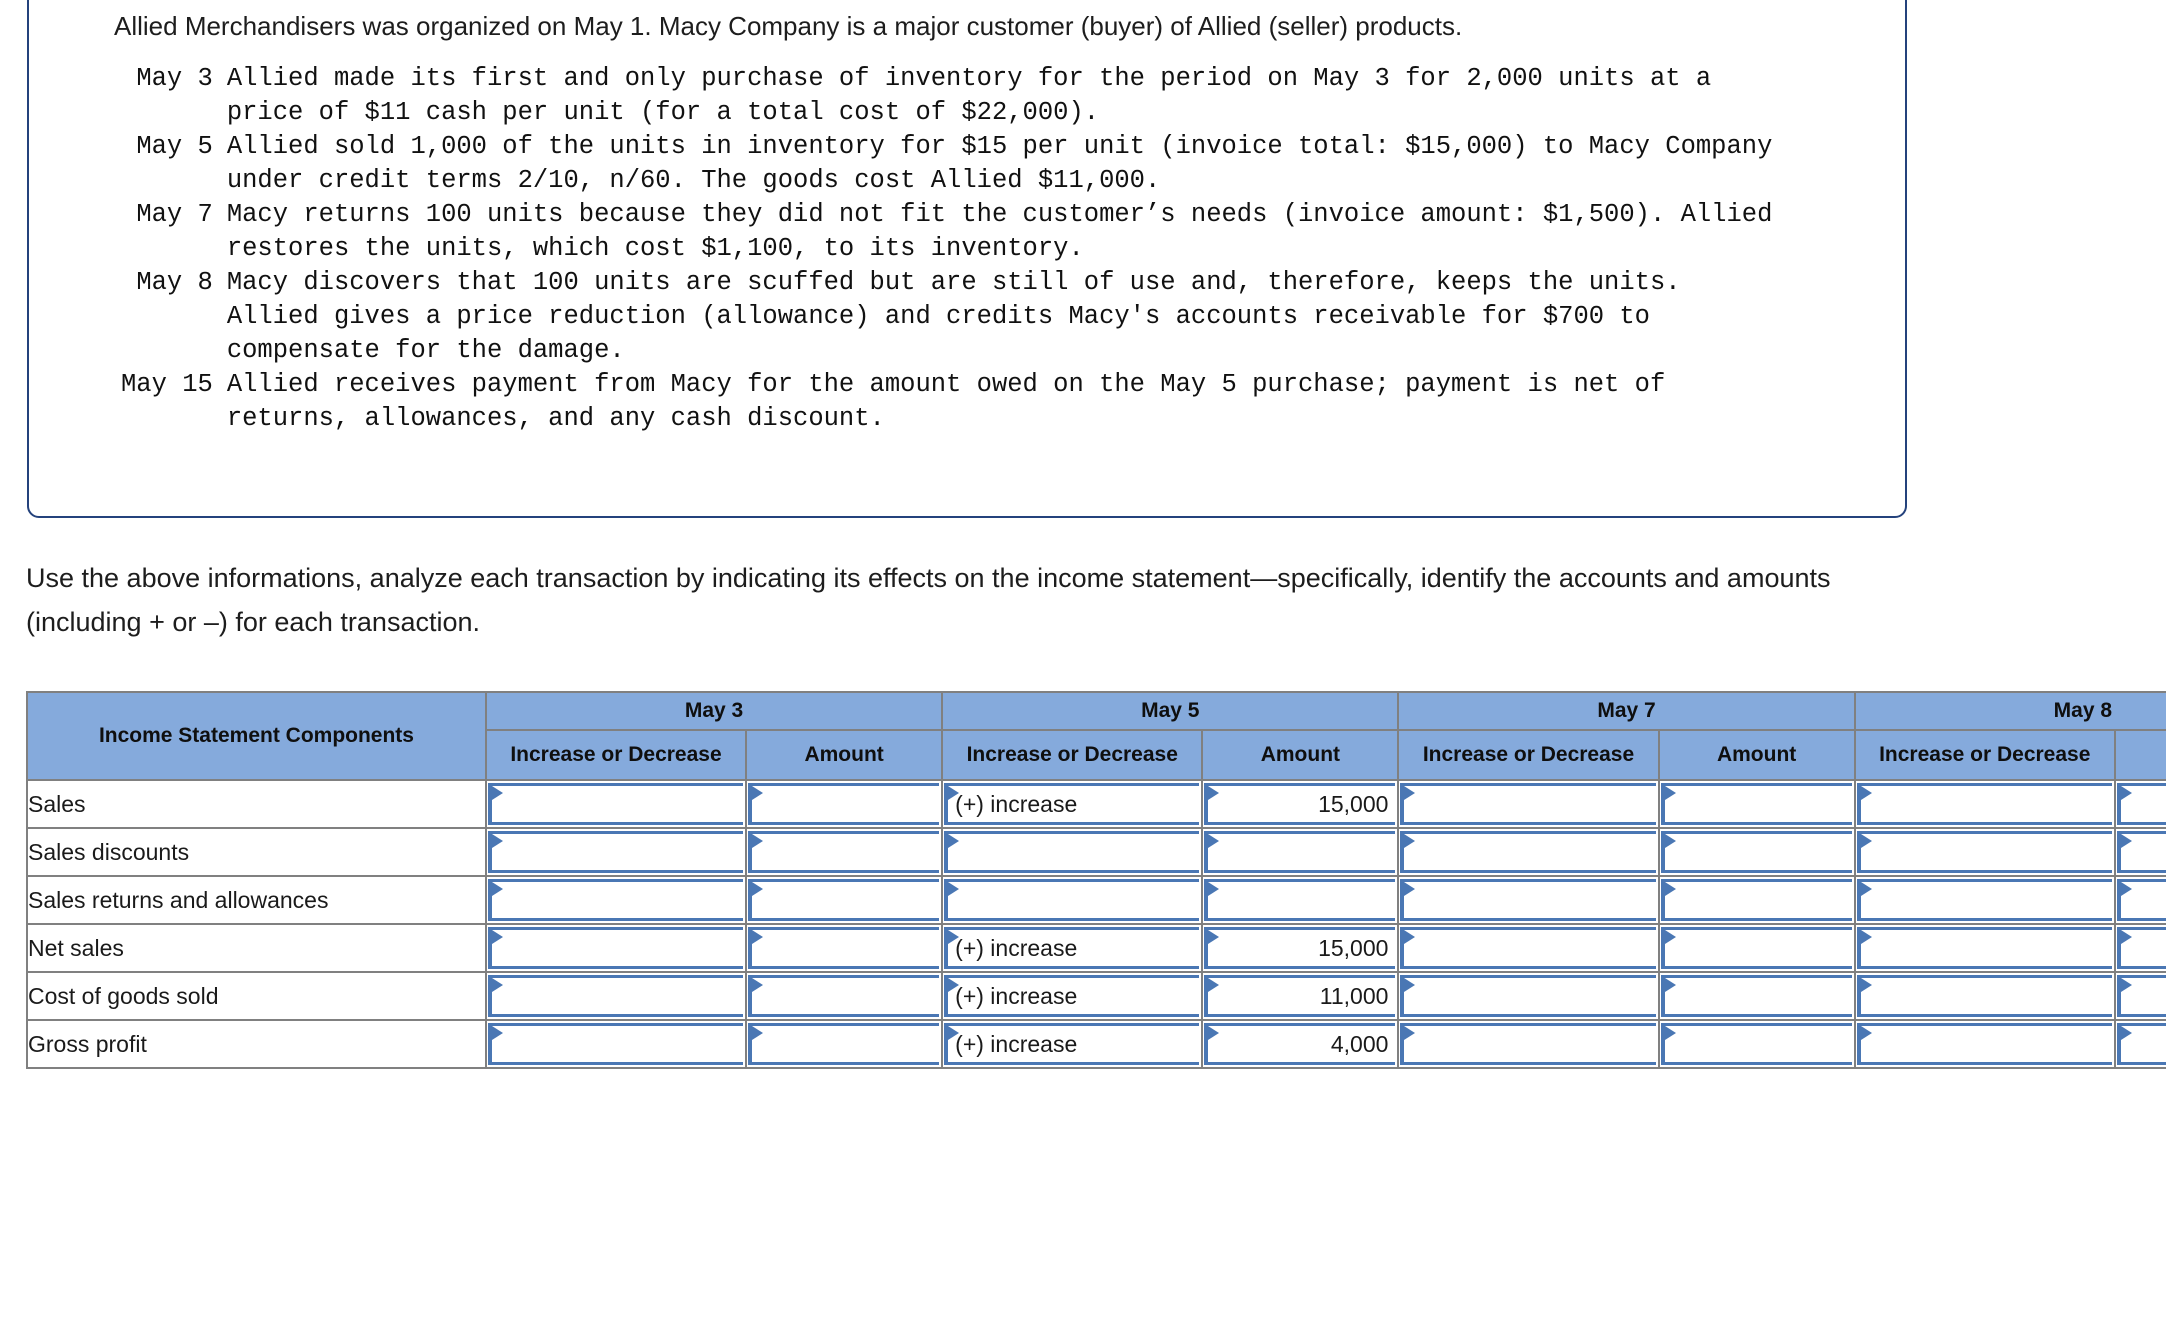 Image resolution: width=2166 pixels, height=1338 pixels. I want to click on table-row: Sales discounts, so click(1096, 852).